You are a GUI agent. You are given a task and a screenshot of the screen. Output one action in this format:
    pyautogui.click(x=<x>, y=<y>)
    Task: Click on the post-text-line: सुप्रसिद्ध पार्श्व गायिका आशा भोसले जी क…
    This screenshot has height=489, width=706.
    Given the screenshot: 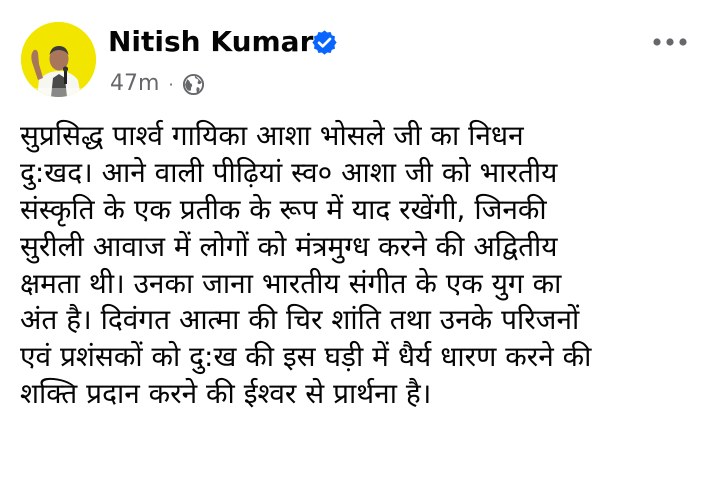 What is the action you would take?
    pyautogui.click(x=272, y=135)
    